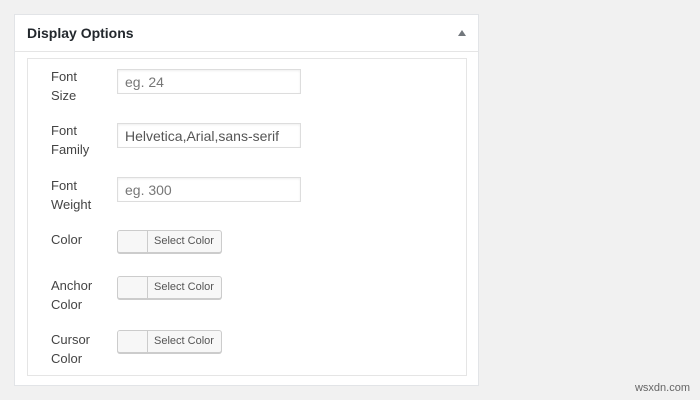 This screenshot has height=400, width=700. What do you see at coordinates (67, 304) in the screenshot?
I see `anchor-color-label-line2: Color` at bounding box center [67, 304].